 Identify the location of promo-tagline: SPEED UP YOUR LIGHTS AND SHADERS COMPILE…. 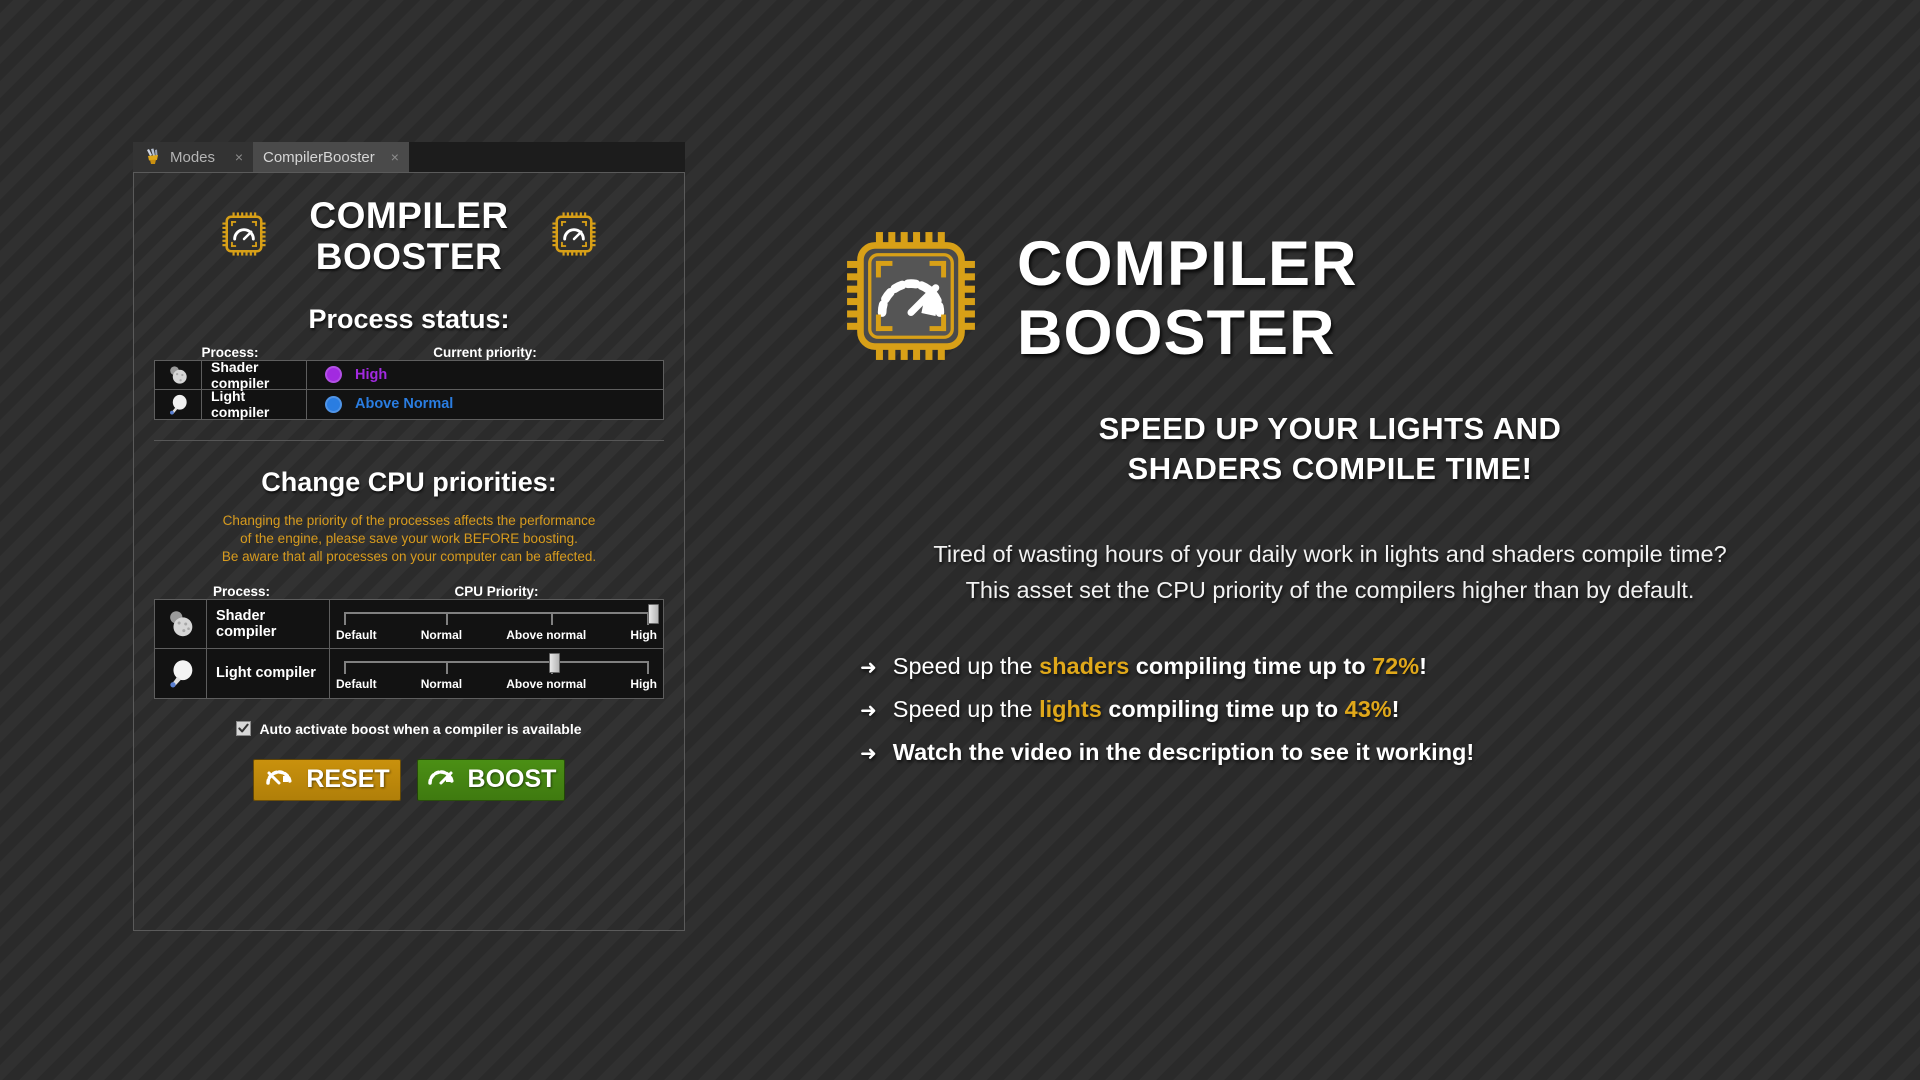
(1330, 449).